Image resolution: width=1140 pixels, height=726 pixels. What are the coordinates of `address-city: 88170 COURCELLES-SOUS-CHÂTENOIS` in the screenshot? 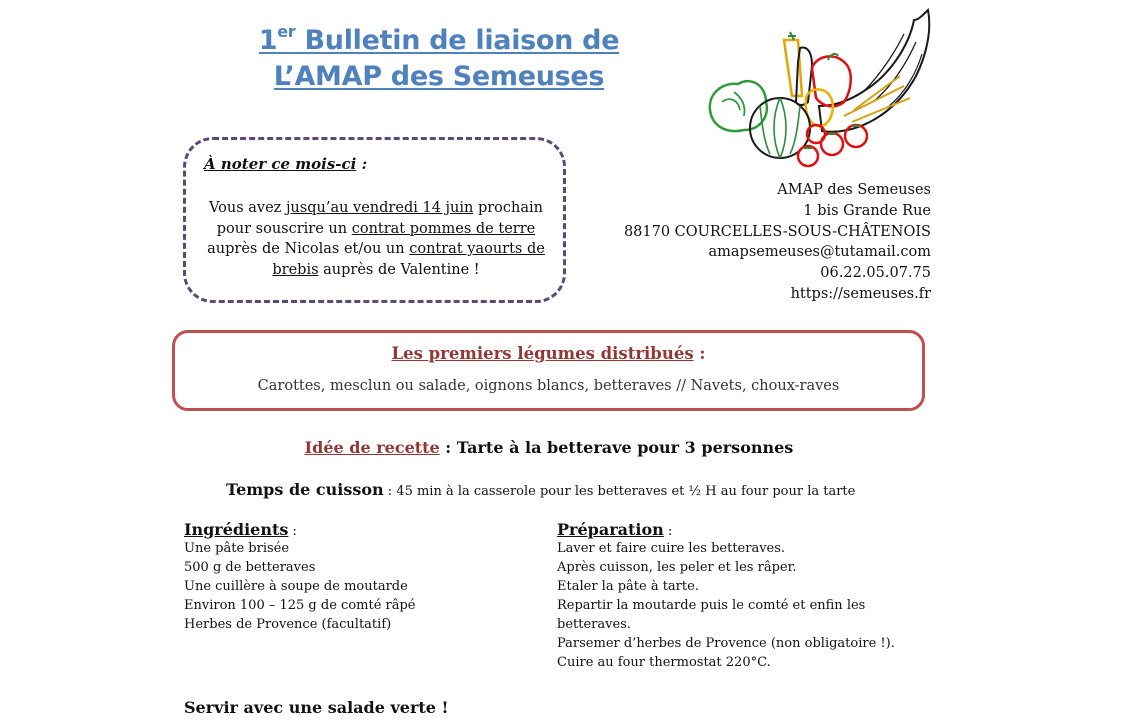 It's located at (777, 231).